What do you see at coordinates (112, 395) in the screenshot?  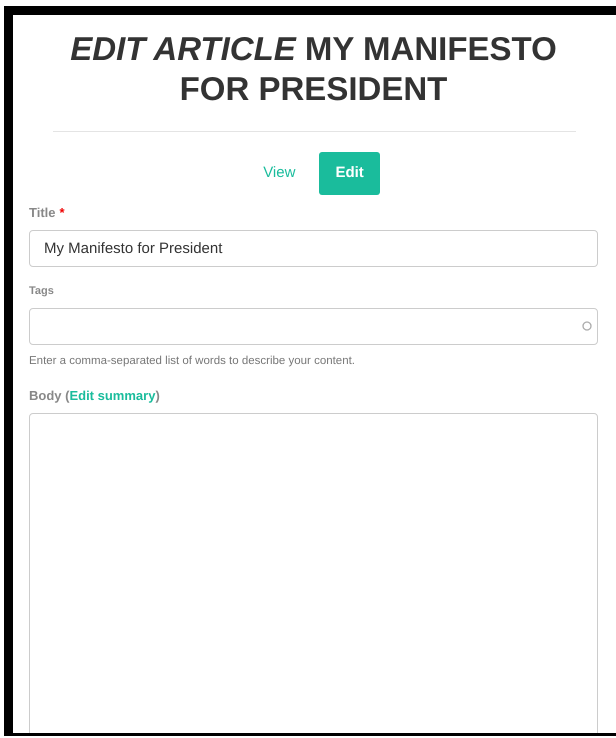 I see `edit-summary-link: Edit summary` at bounding box center [112, 395].